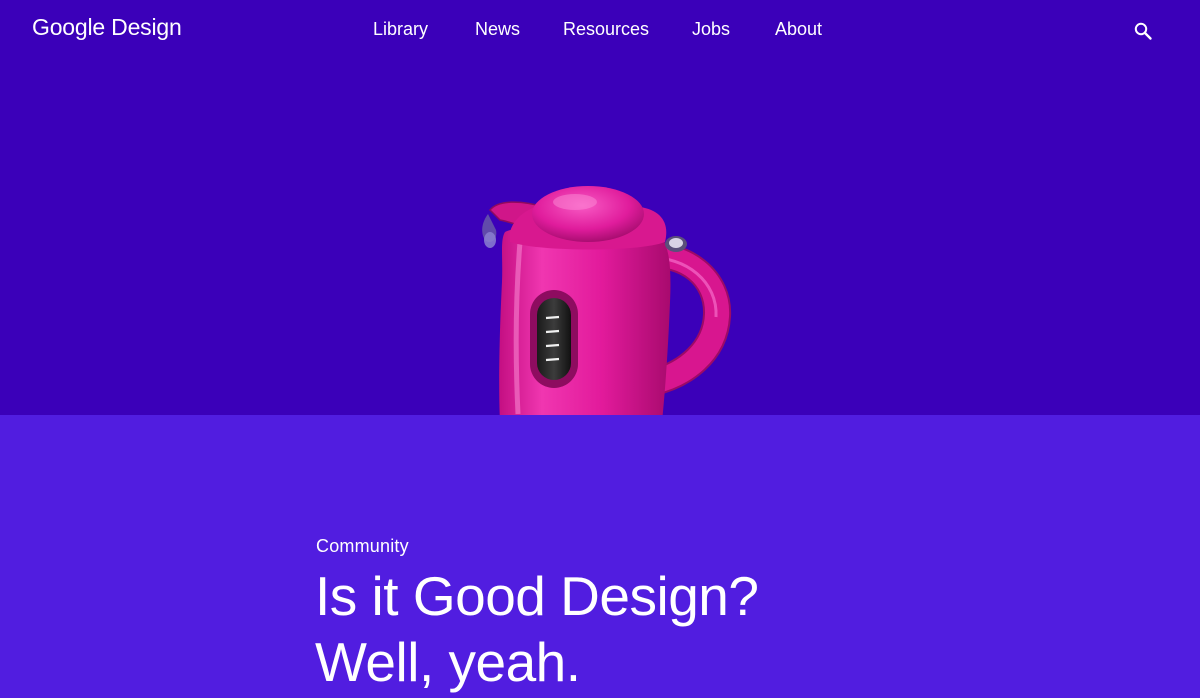 The width and height of the screenshot is (1200, 698). I want to click on nav-item-library: Library, so click(400, 29).